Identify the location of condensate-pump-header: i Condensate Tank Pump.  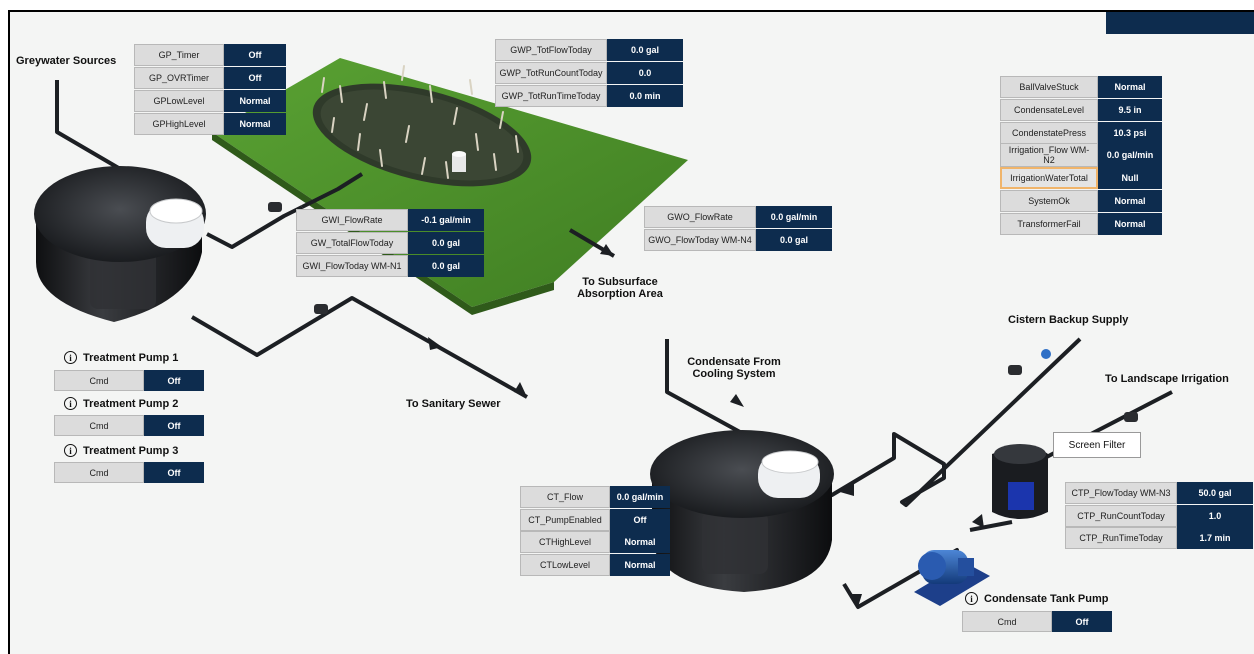
(1036, 598).